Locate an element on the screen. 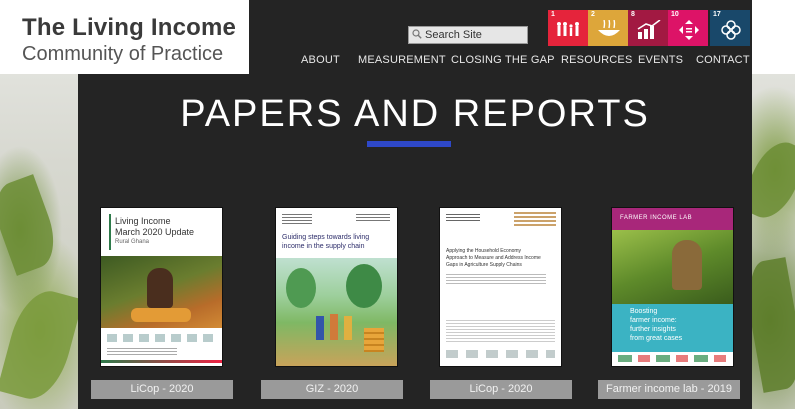 Image resolution: width=795 pixels, height=409 pixels. growth-chart-icon is located at coordinates (649, 29).